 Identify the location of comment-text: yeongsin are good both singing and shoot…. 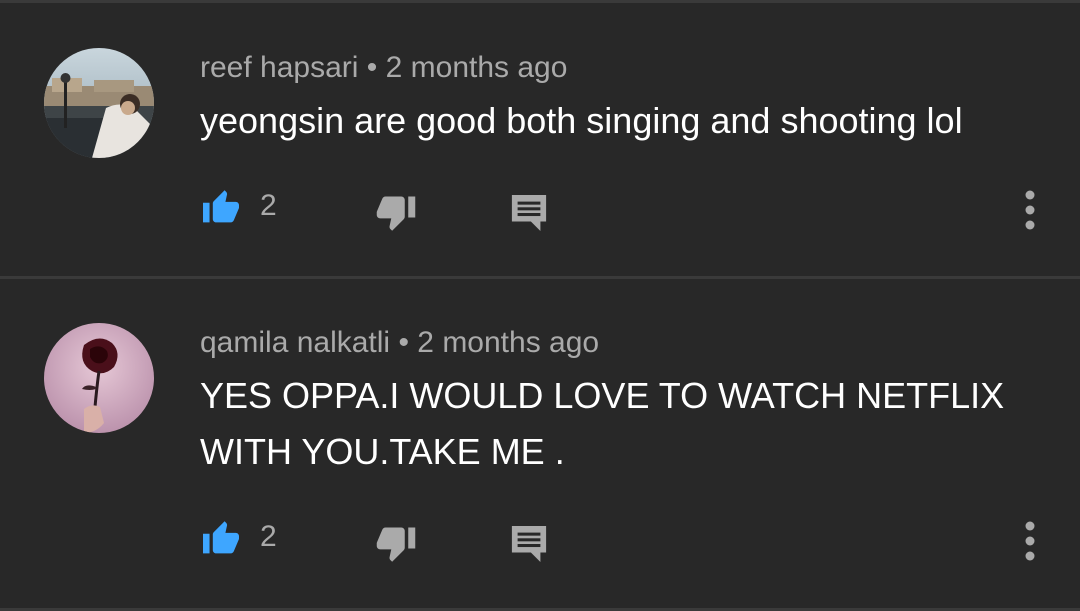
(581, 120).